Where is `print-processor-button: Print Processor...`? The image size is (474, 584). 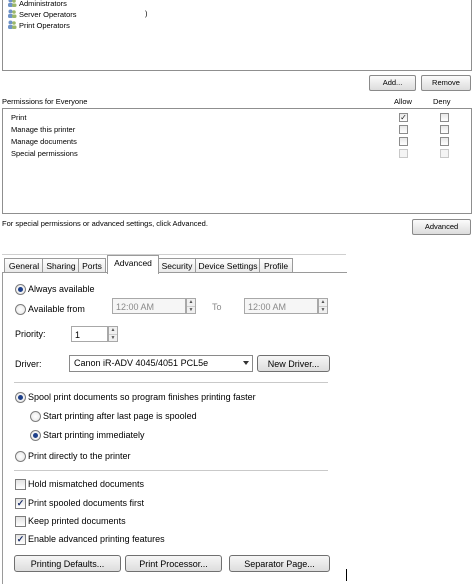 print-processor-button: Print Processor... is located at coordinates (173, 563).